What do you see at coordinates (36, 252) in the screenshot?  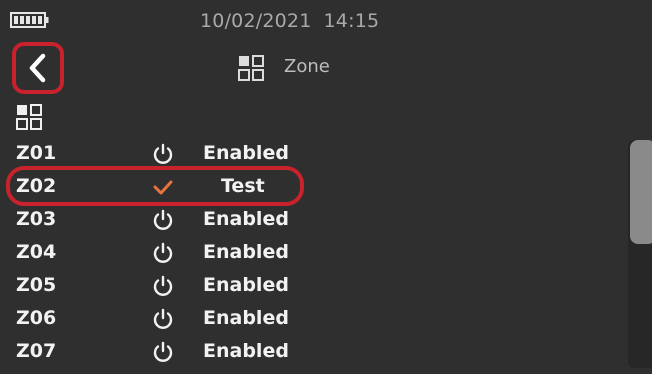 I see `zone-id: Z04` at bounding box center [36, 252].